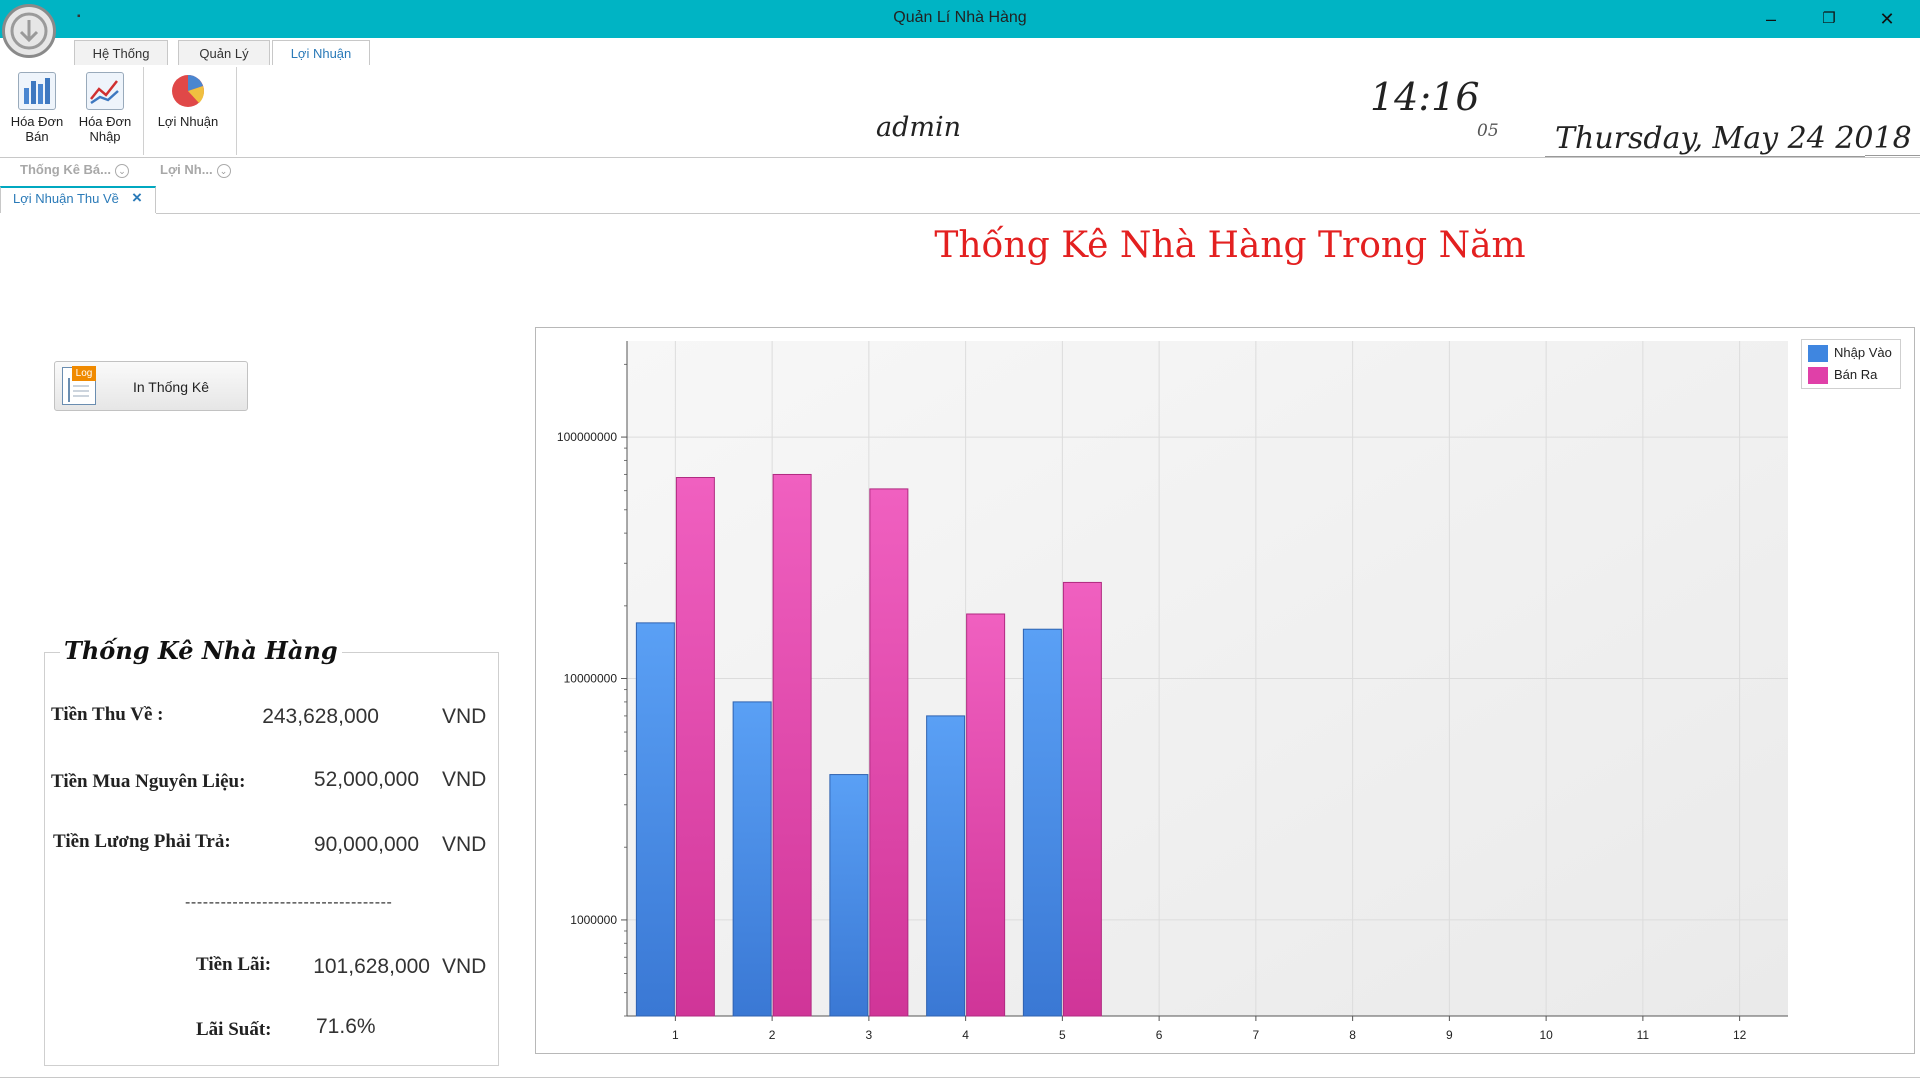 This screenshot has height=1080, width=1920. I want to click on close-tab-icon: ×, so click(137, 198).